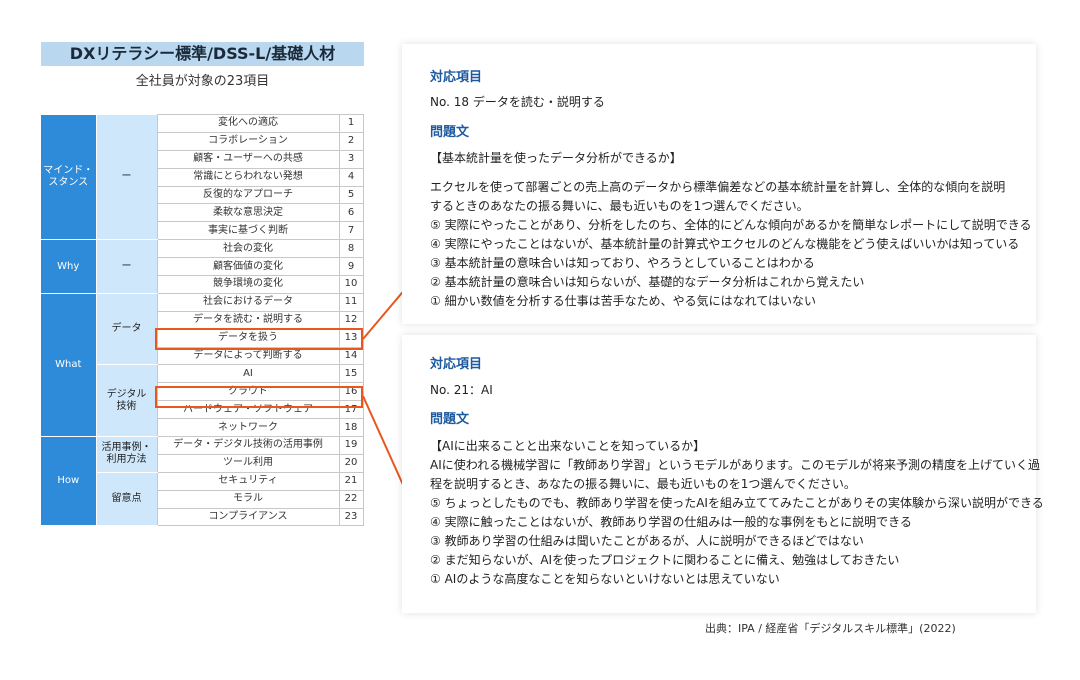 The image size is (1080, 680). Describe the element at coordinates (556, 158) in the screenshot. I see `card1-heading: 【基本統計量を使ったデータ分析ができるか】` at that location.